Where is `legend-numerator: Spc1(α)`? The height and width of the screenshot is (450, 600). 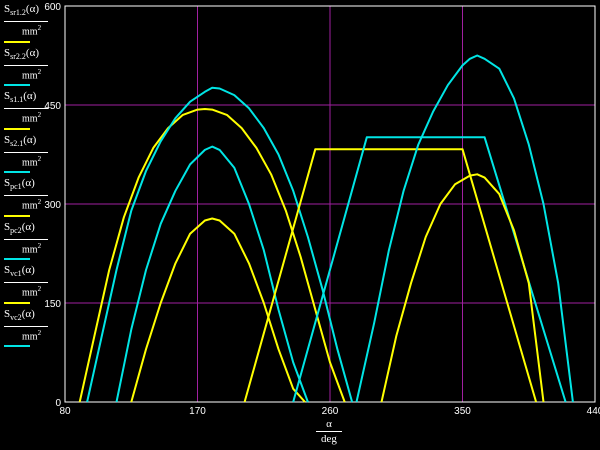 legend-numerator: Spc1(α) is located at coordinates (35, 185).